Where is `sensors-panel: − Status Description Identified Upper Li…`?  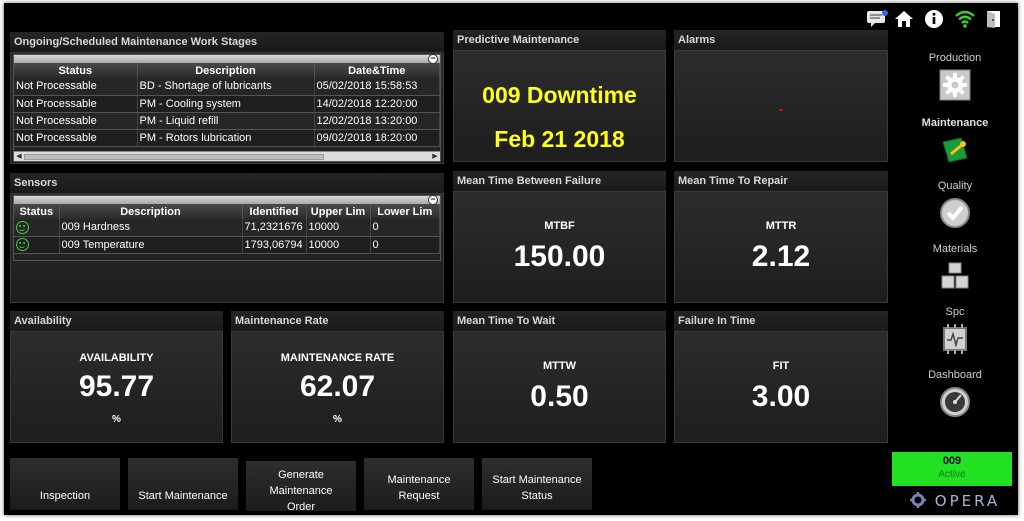
sensors-panel: − Status Description Identified Upper Li… is located at coordinates (227, 248).